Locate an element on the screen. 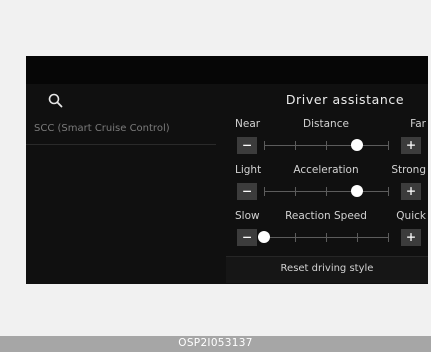  distance-title: Distance is located at coordinates (326, 124).